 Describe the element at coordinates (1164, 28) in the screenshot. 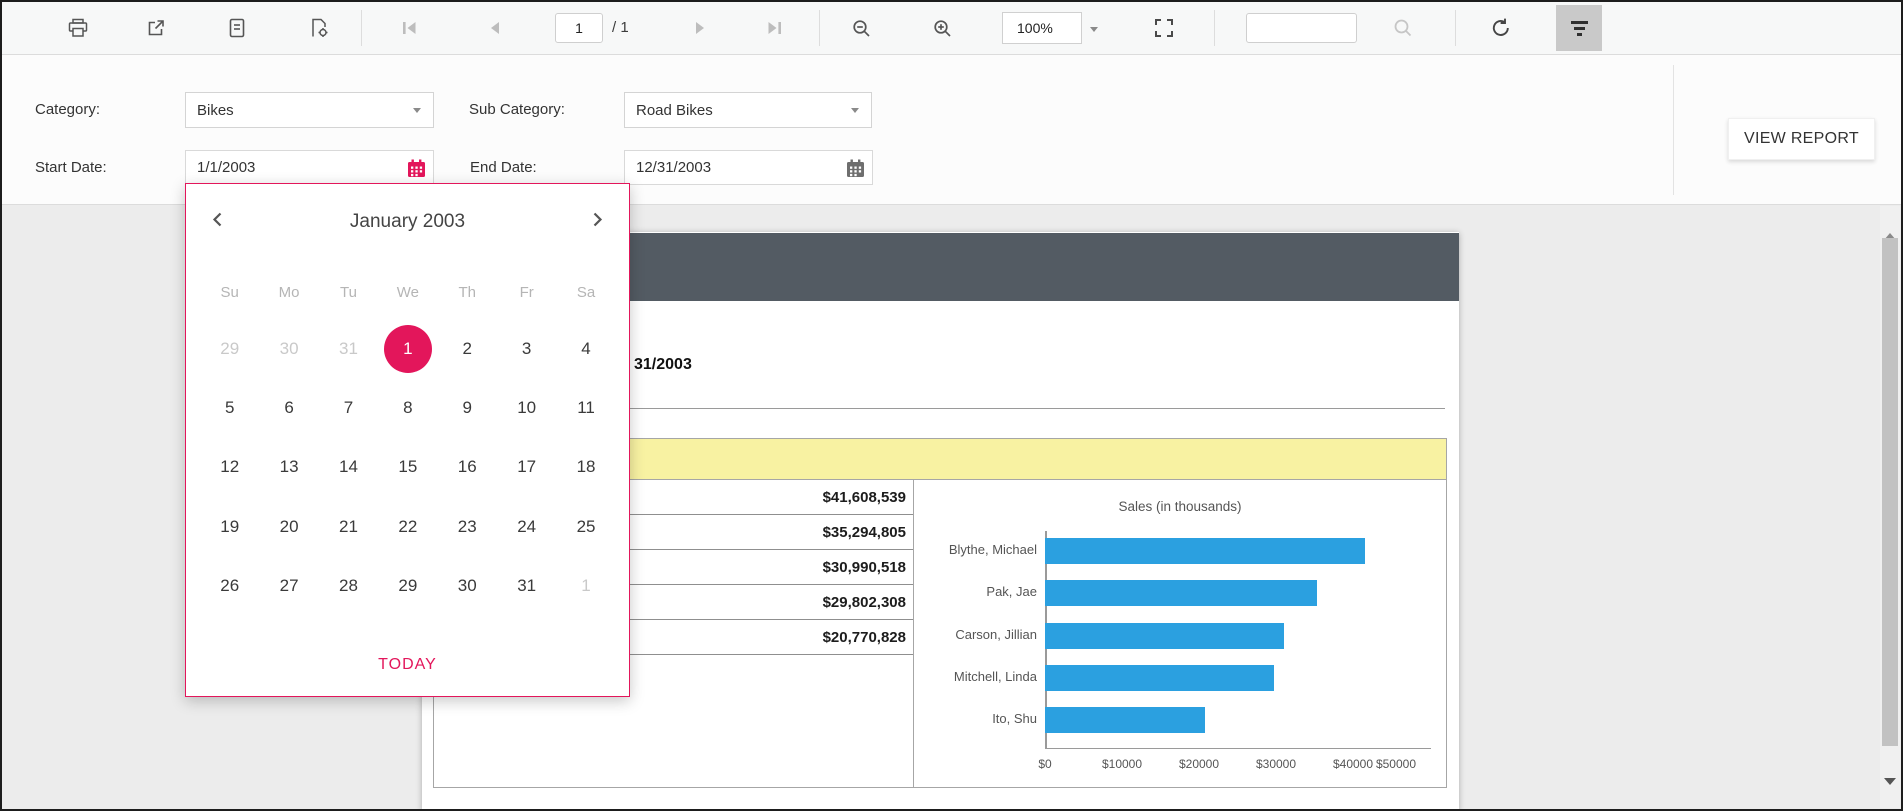

I see `fit-to-page-button` at that location.